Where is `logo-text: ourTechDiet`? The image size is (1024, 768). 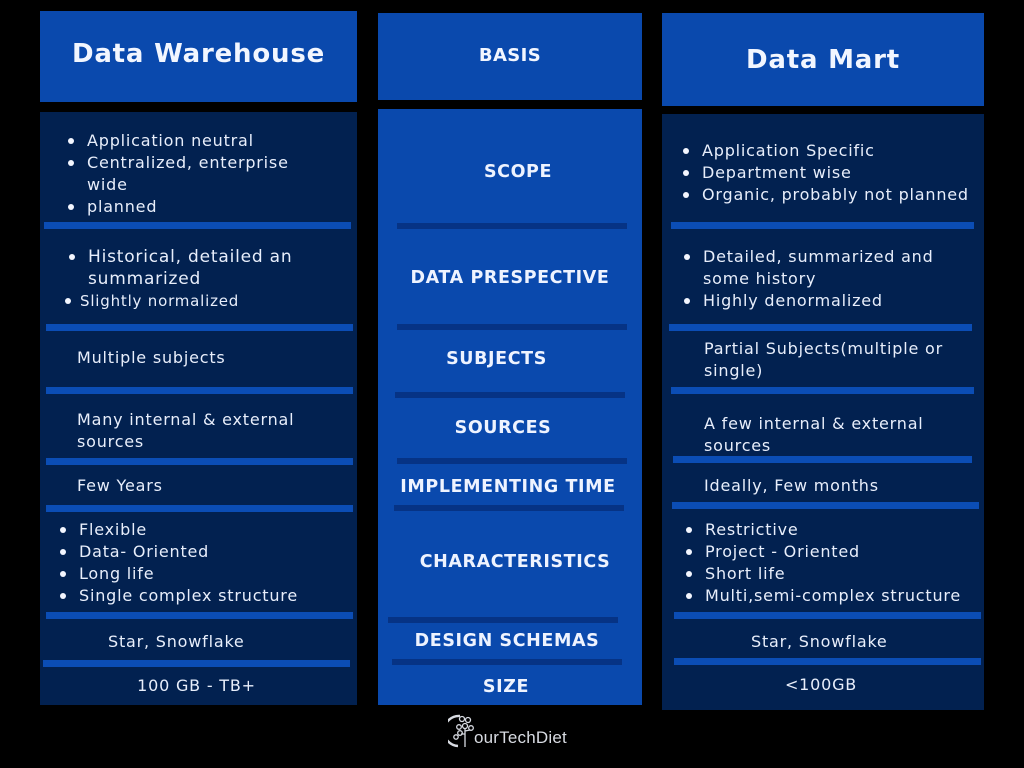
logo-text: ourTechDiet is located at coordinates (520, 737).